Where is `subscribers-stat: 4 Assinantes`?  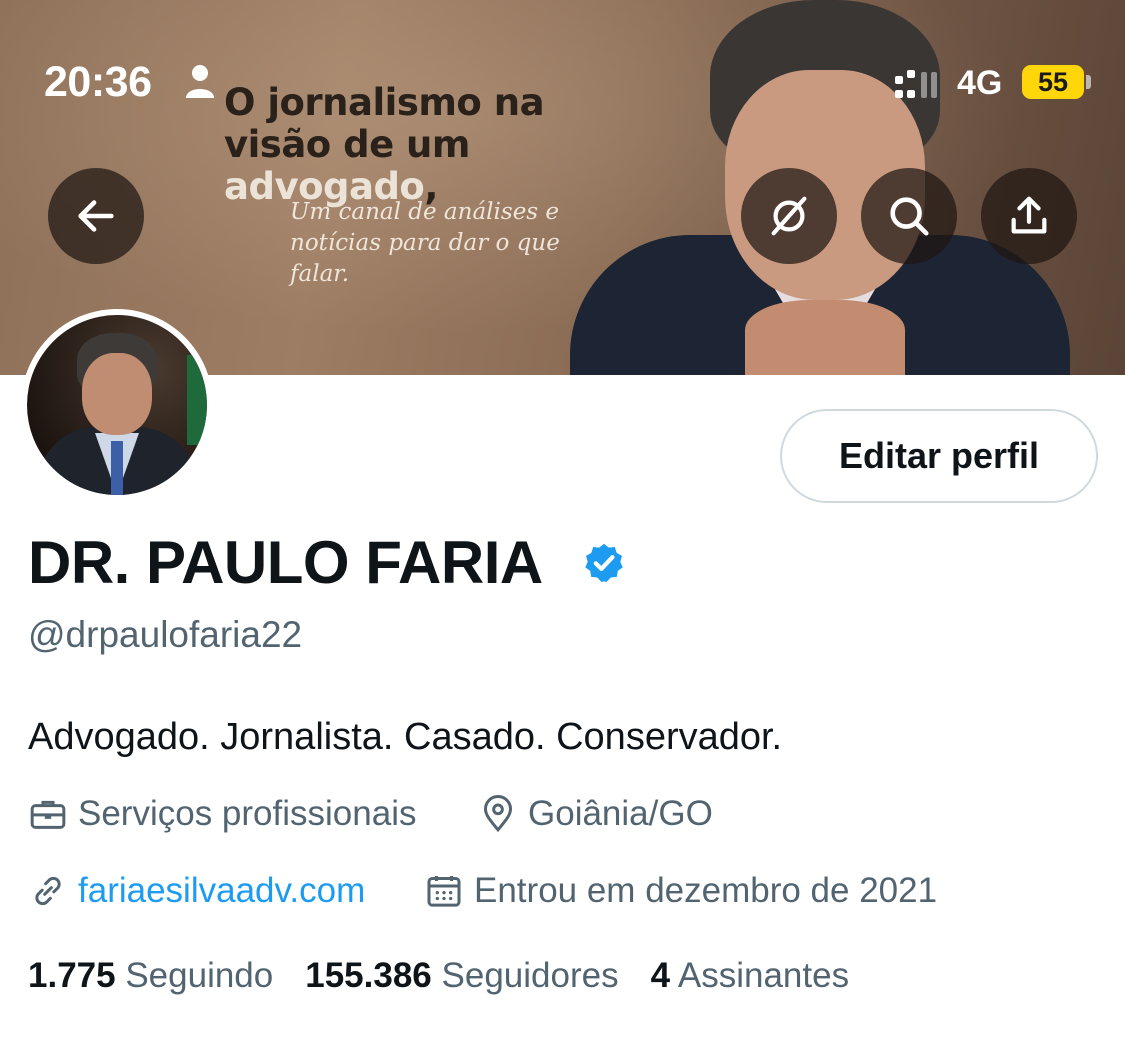
subscribers-stat: 4 Assinantes is located at coordinates (750, 976).